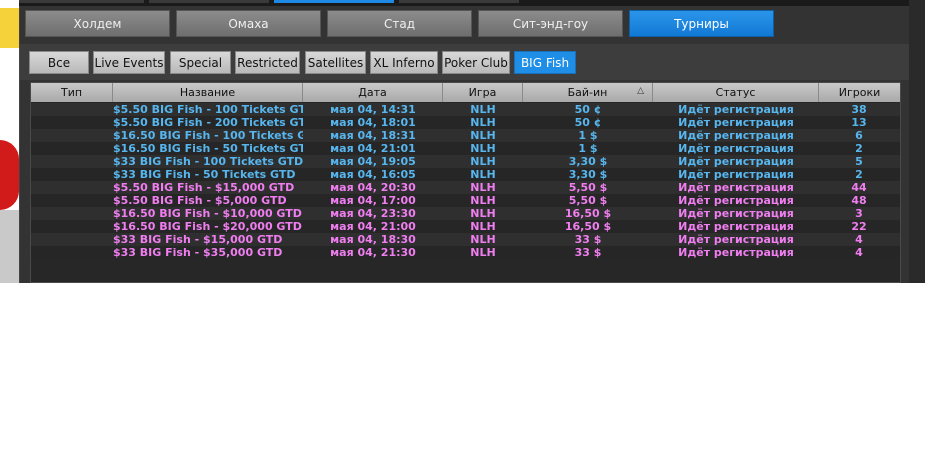 The width and height of the screenshot is (925, 460). I want to click on cell-date: мая 04, 17:00, so click(373, 200).